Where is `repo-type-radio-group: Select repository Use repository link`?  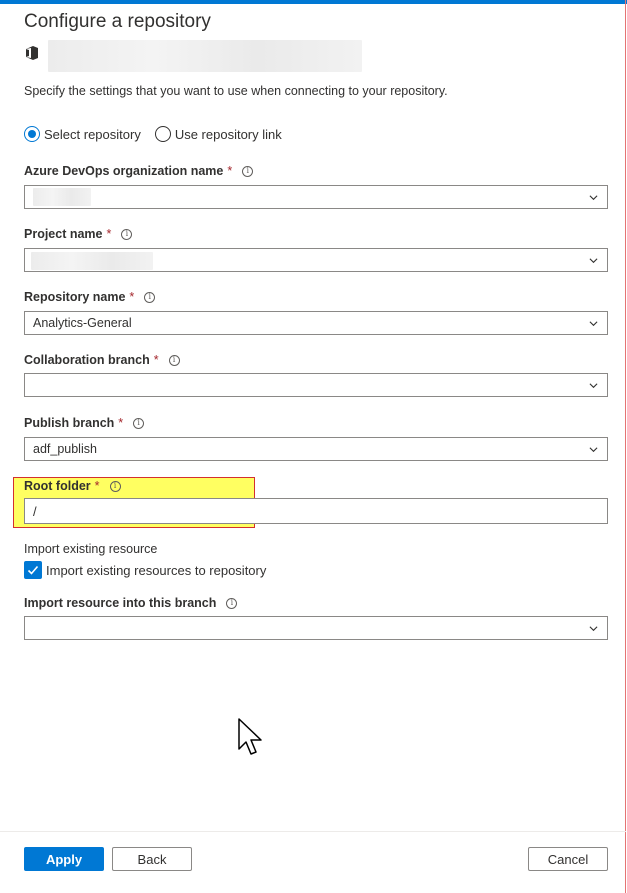 repo-type-radio-group: Select repository Use repository link is located at coordinates (160, 134).